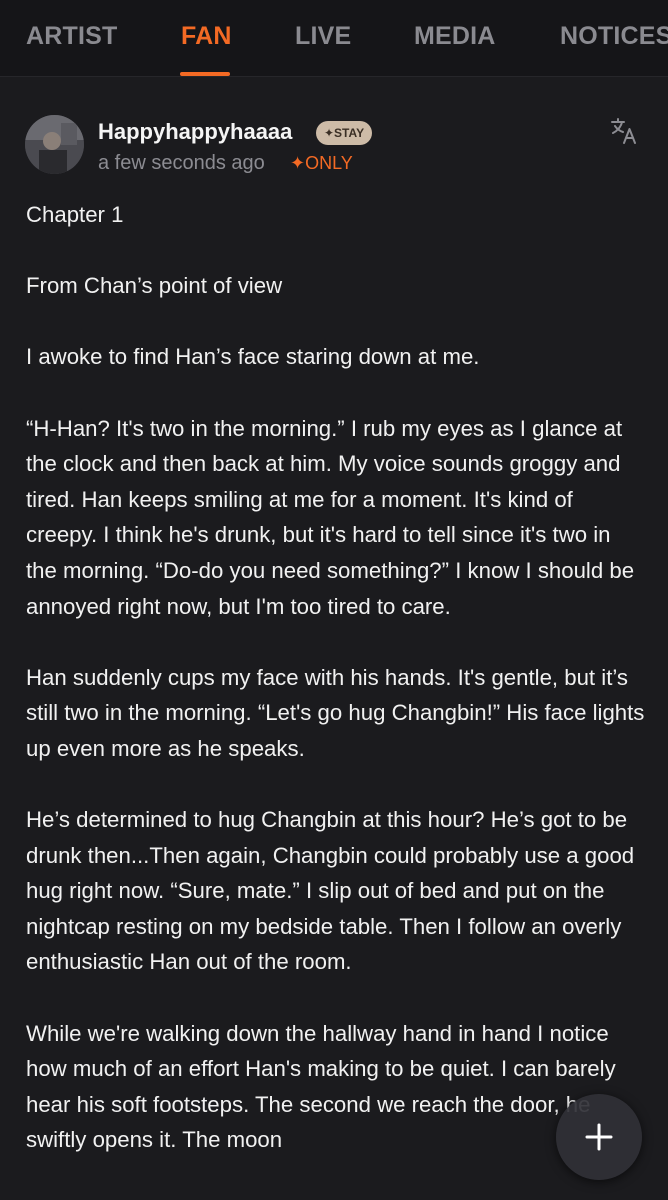  Describe the element at coordinates (344, 133) in the screenshot. I see `stay-badge: ✦STAY` at that location.